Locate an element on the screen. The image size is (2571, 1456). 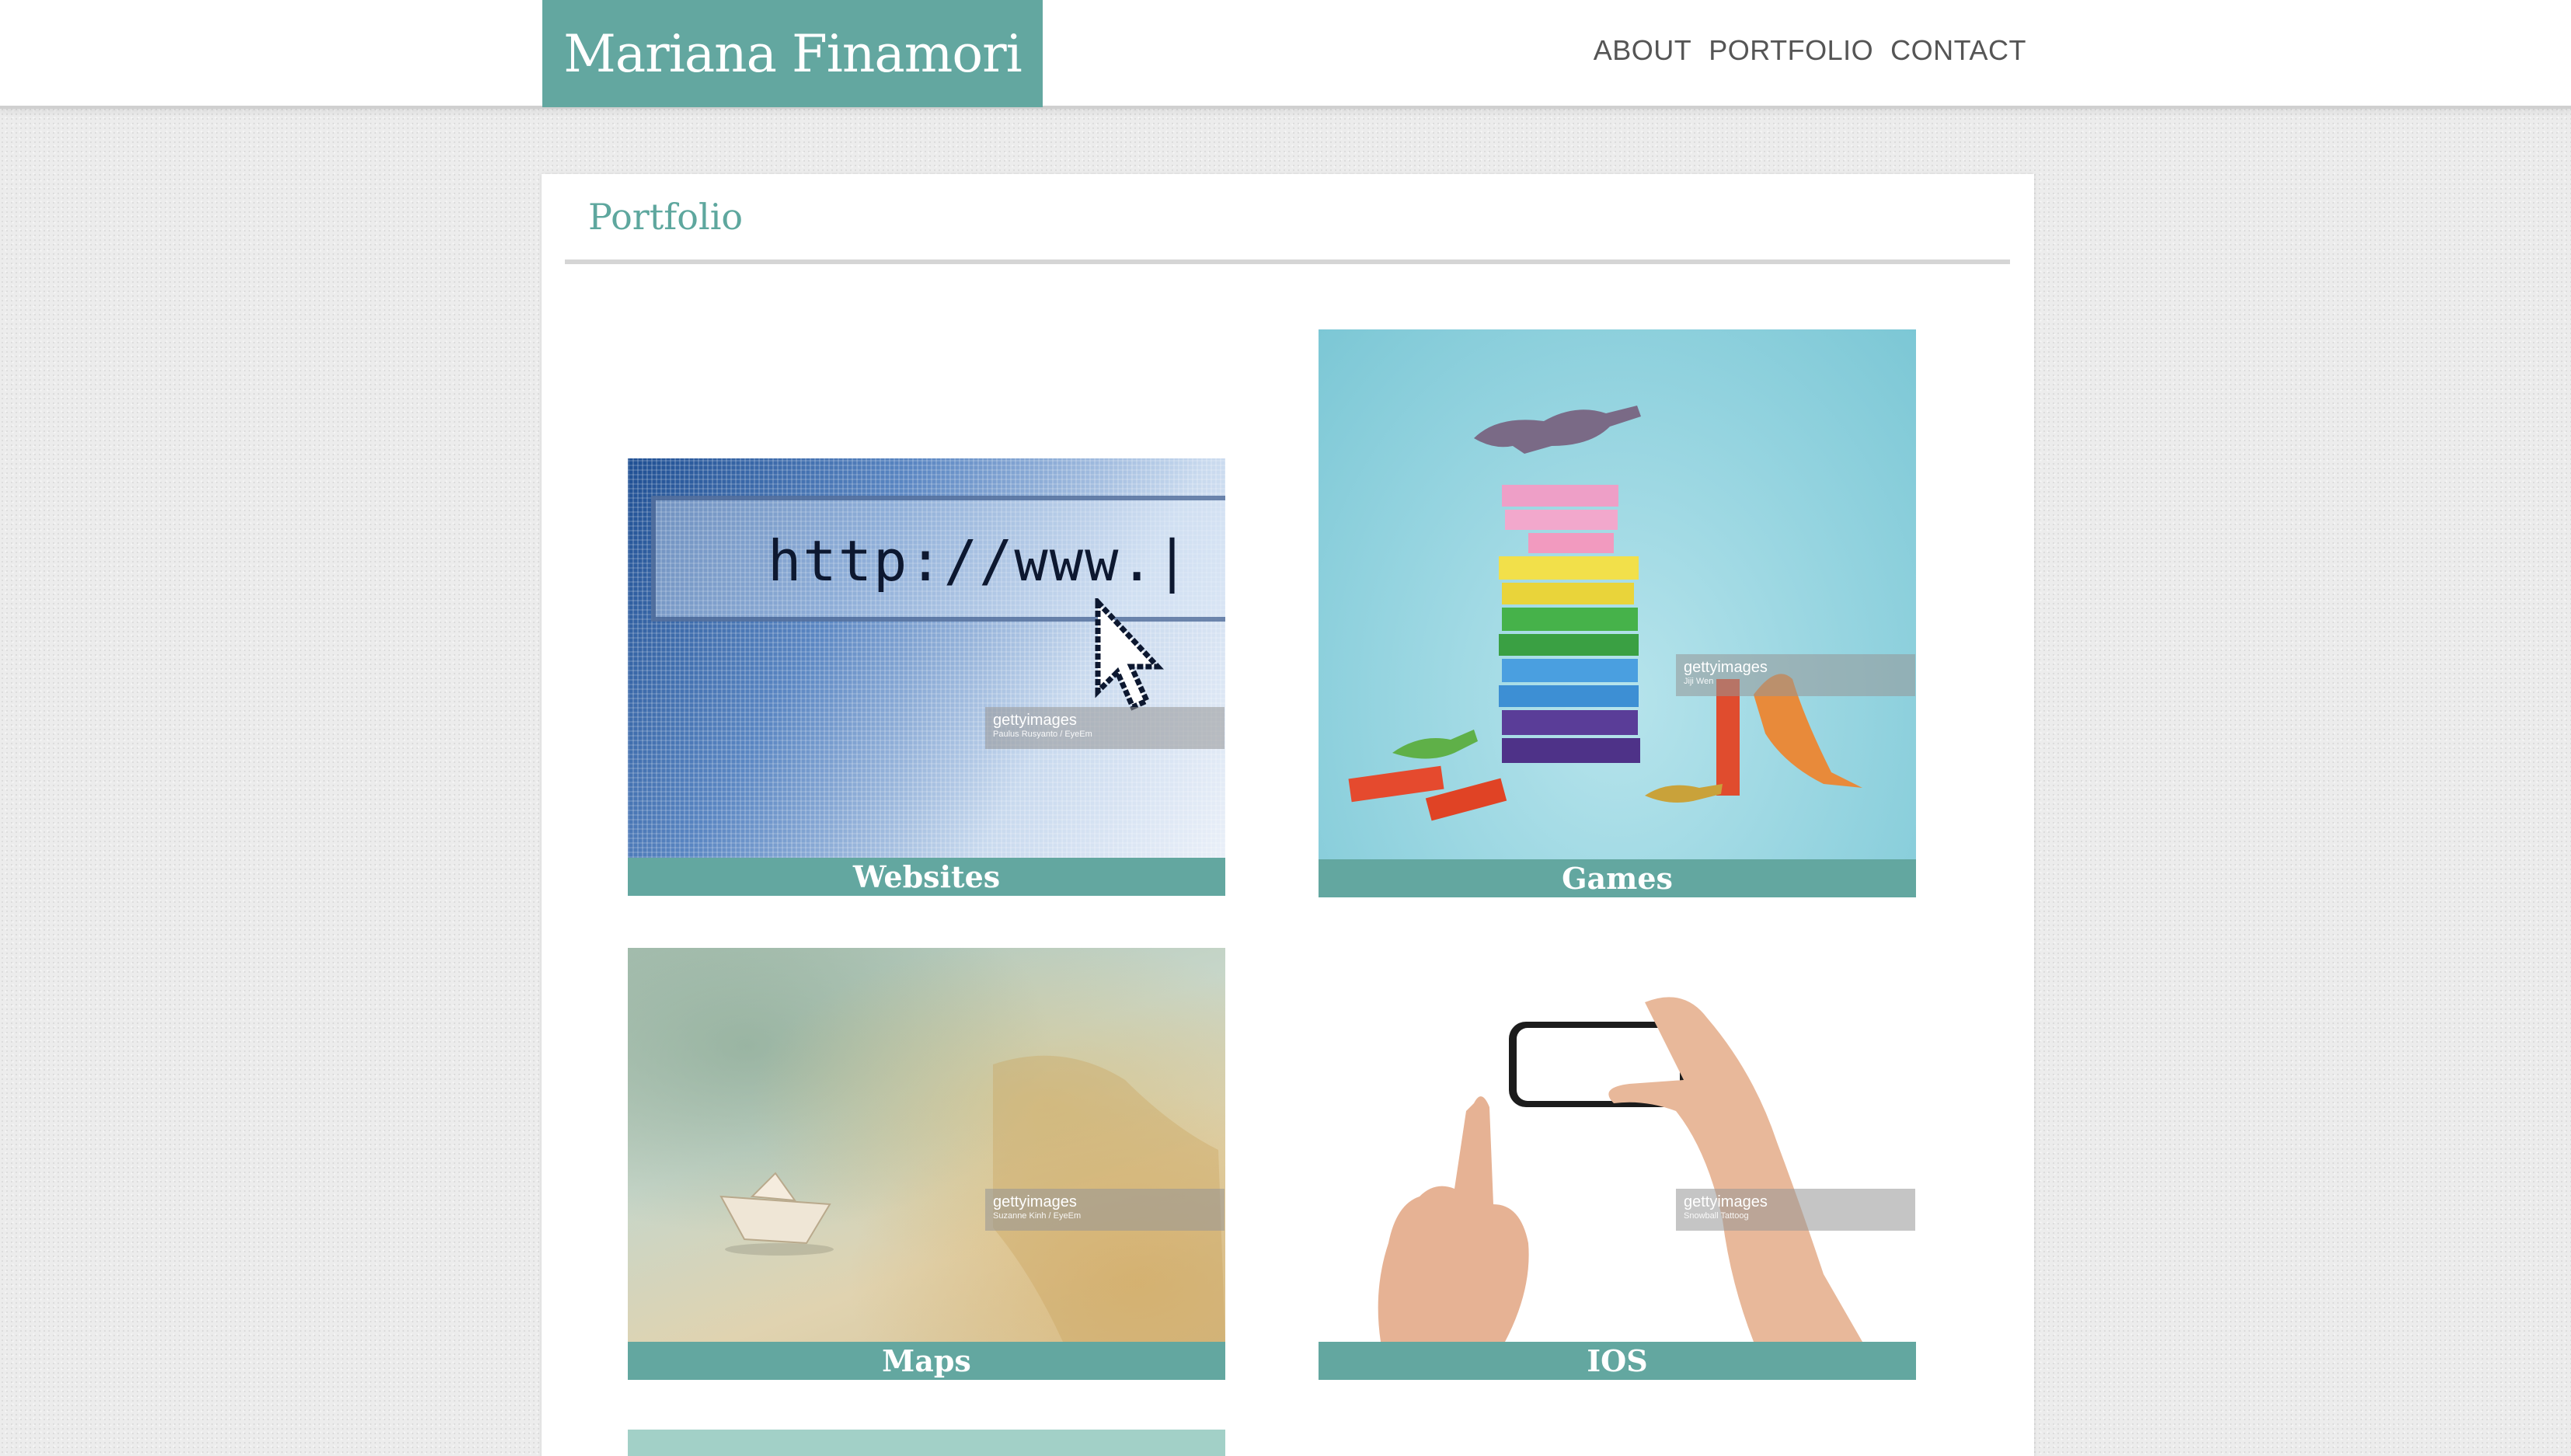
portfolio-tile-maps: gettyimages Suzanne Kinh / EyeEm Maps is located at coordinates (926, 1164).